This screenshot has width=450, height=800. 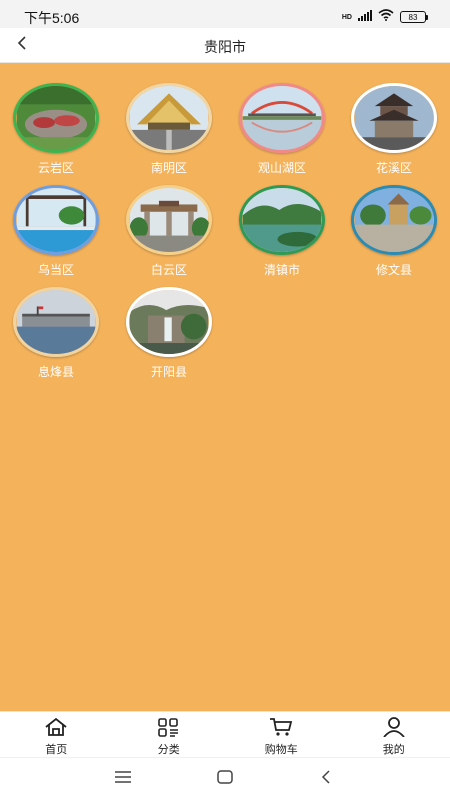 I want to click on back-system-button, so click(x=326, y=779).